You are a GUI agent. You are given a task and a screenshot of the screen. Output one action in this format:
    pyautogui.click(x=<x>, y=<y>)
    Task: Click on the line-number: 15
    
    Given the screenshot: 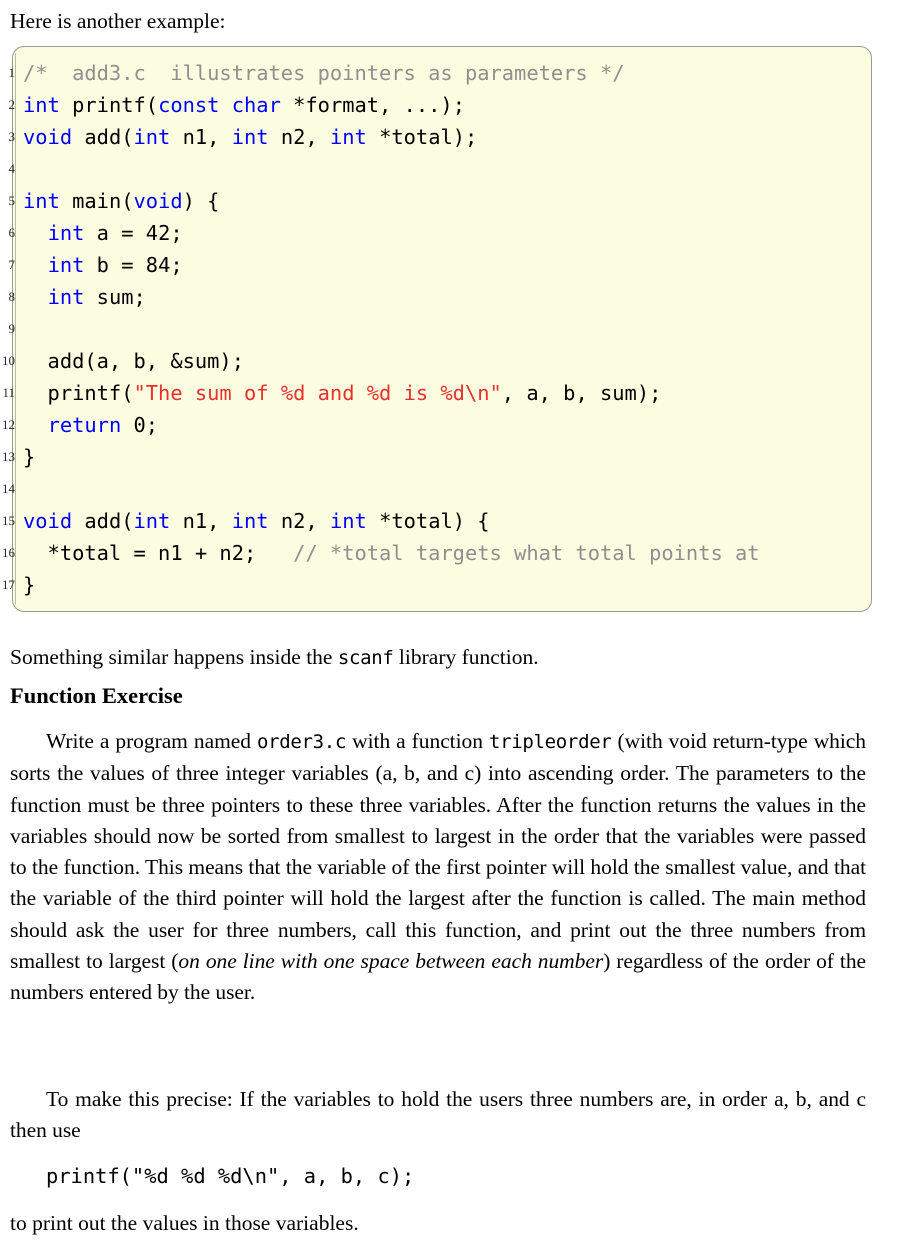 What is the action you would take?
    pyautogui.click(x=8, y=520)
    